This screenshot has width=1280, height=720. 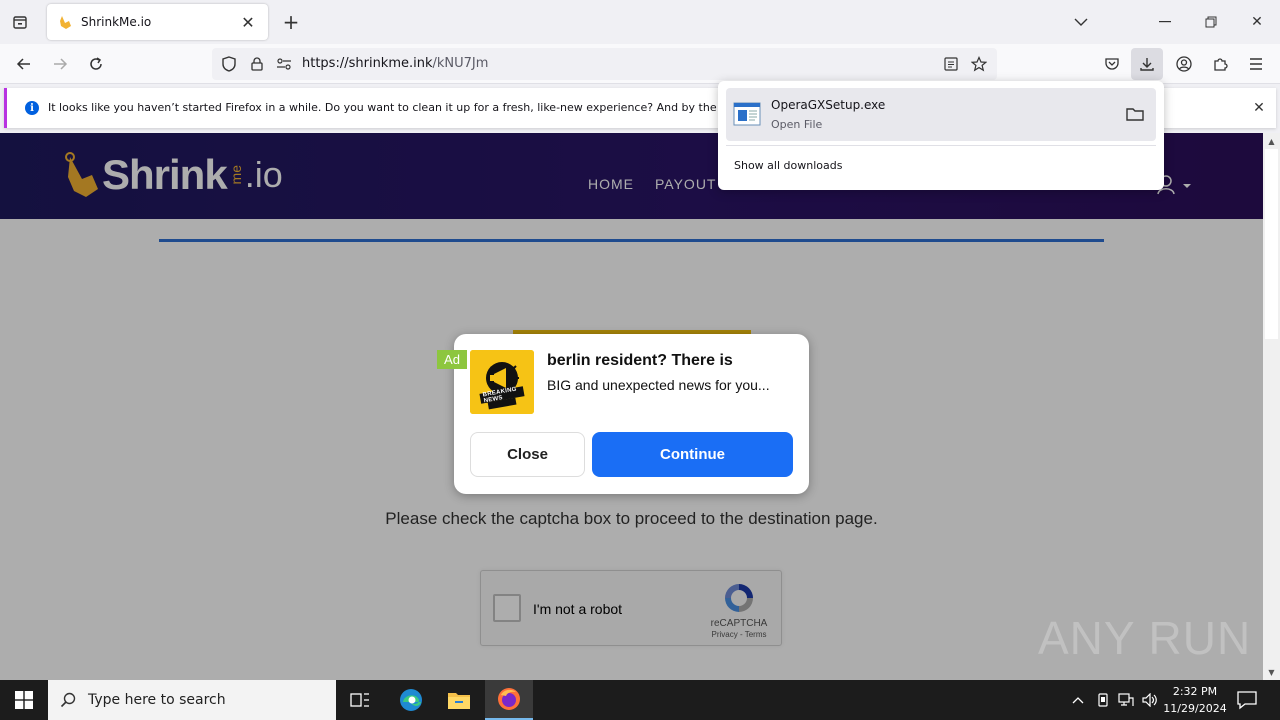 I want to click on scroll-thumb, so click(x=1271, y=244).